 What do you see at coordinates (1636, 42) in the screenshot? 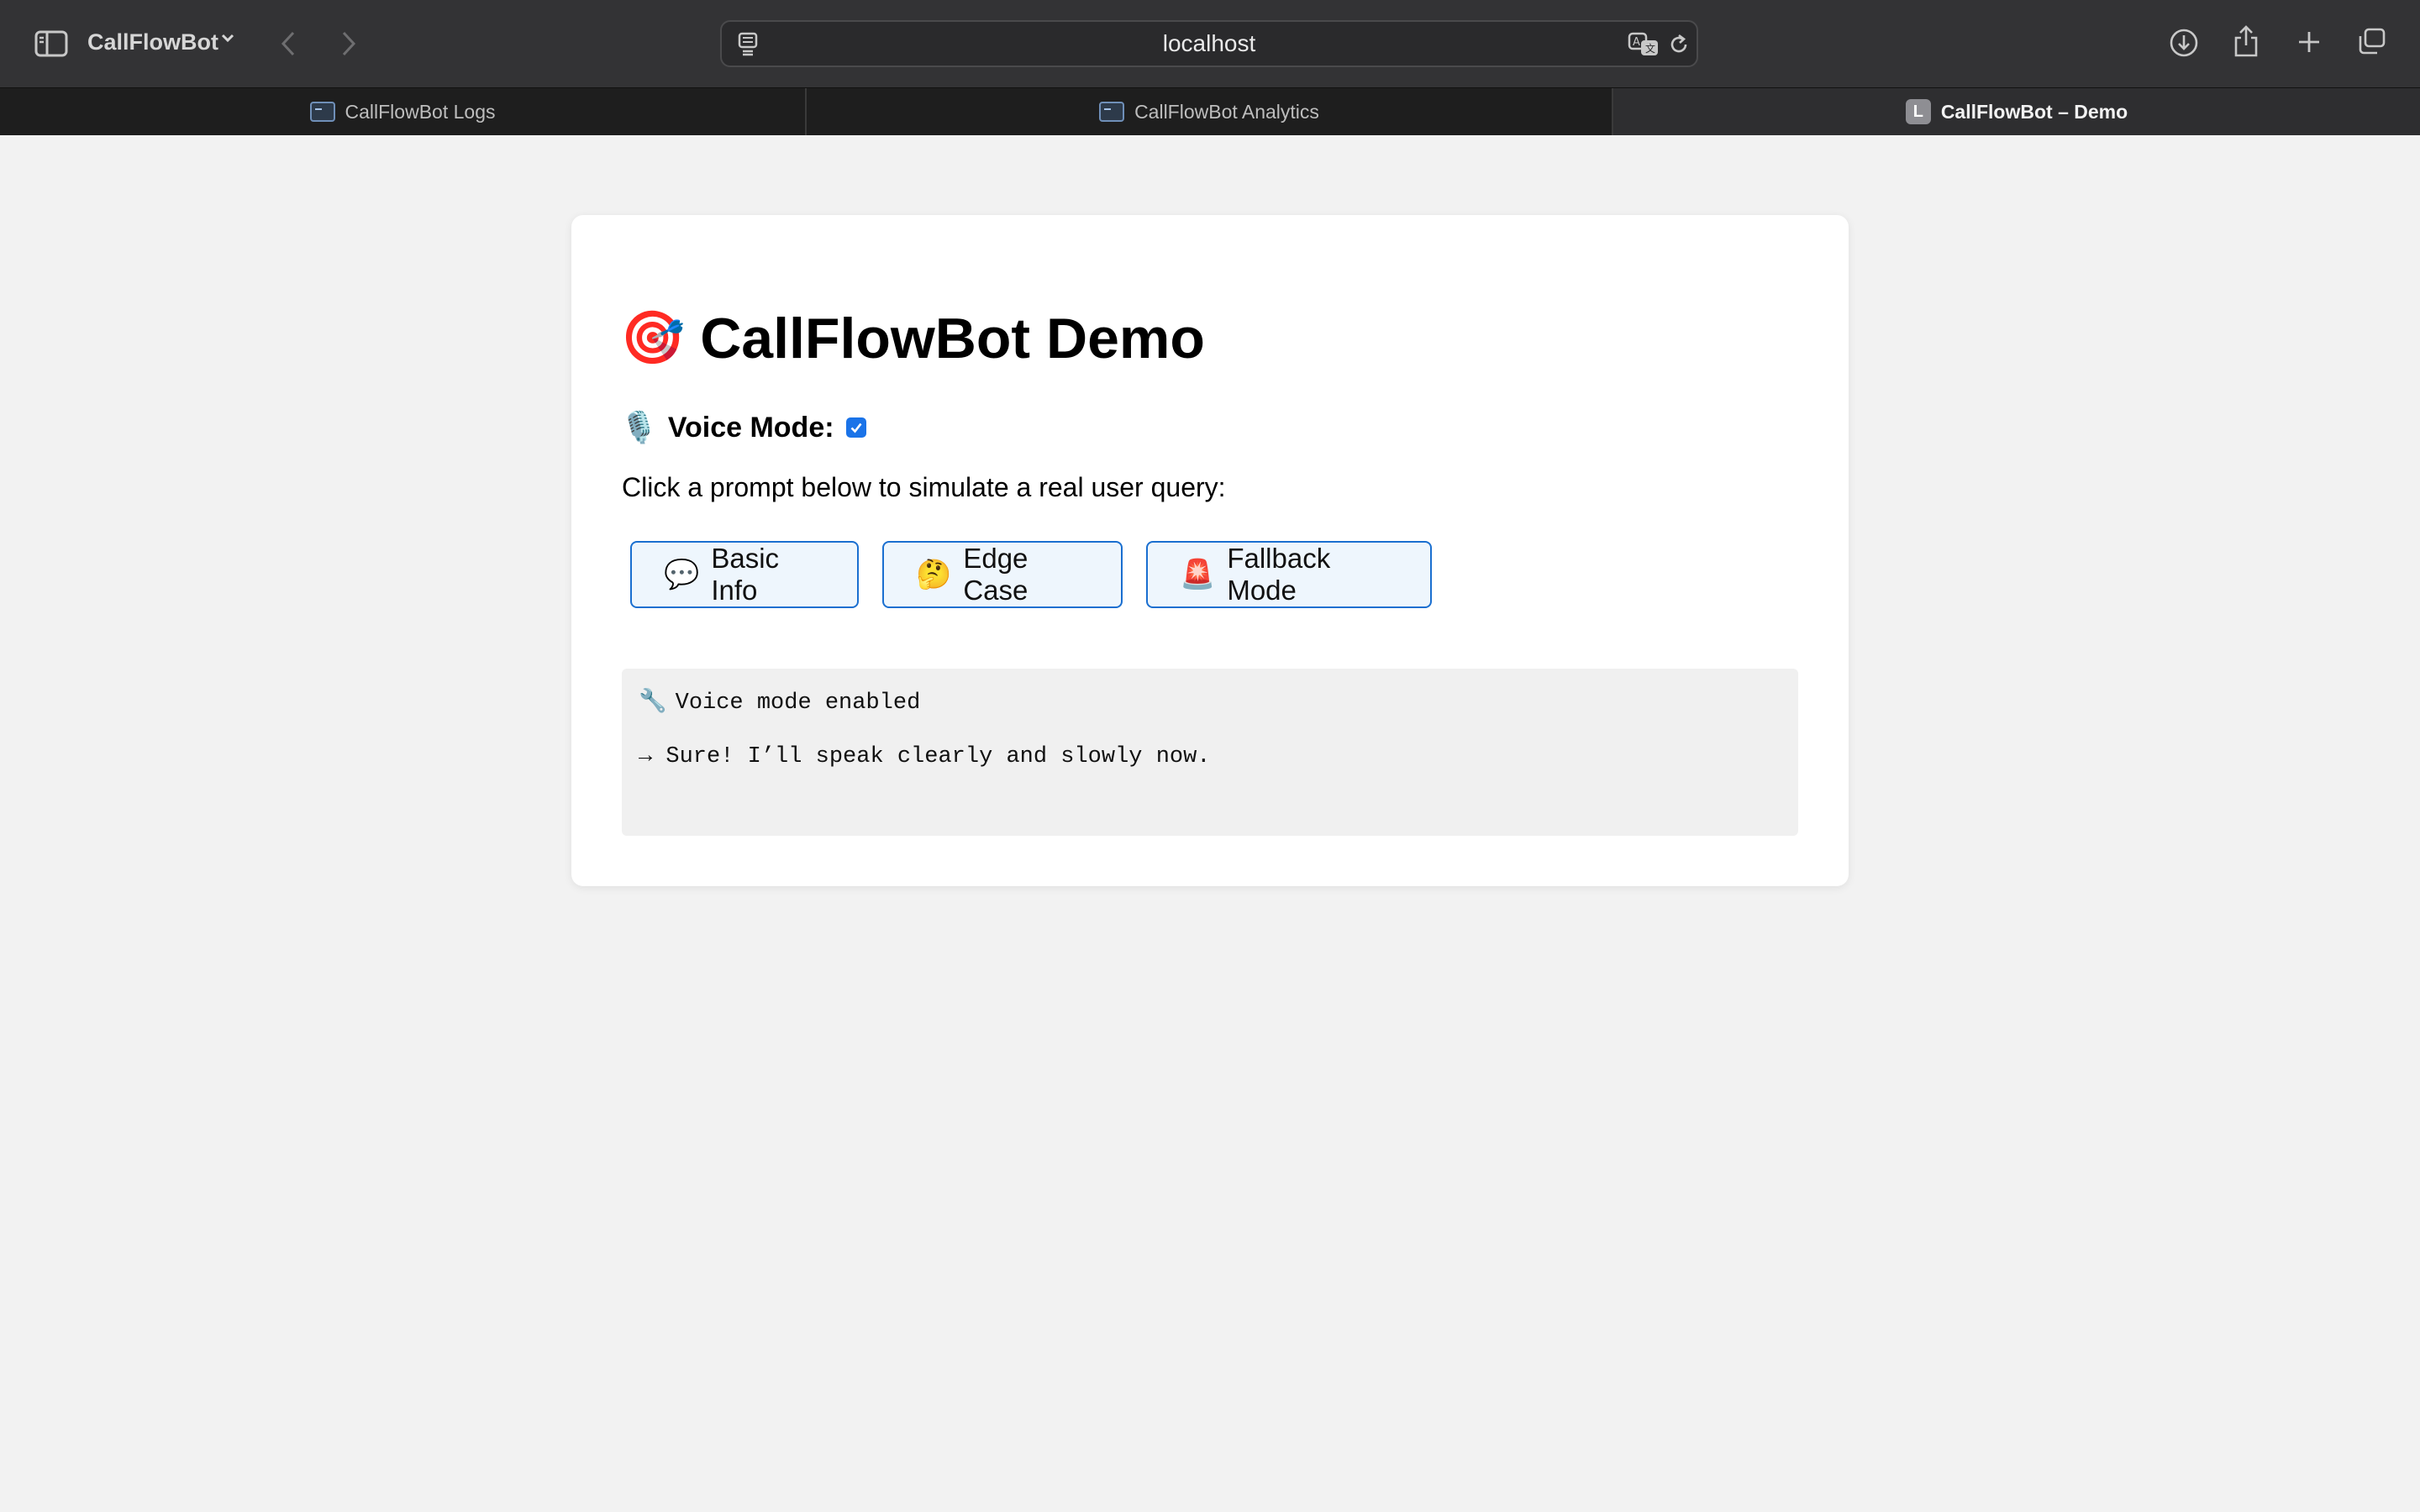
I see `svg-text: A` at bounding box center [1636, 42].